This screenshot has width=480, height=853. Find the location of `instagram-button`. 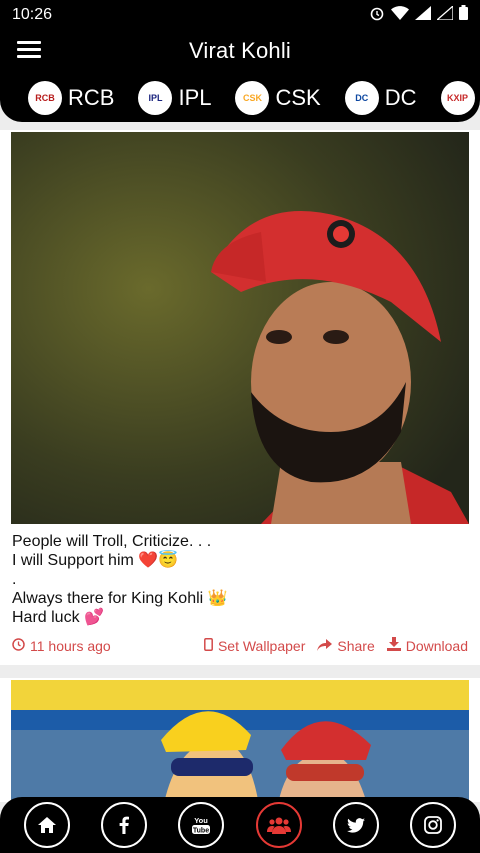

instagram-button is located at coordinates (433, 825).